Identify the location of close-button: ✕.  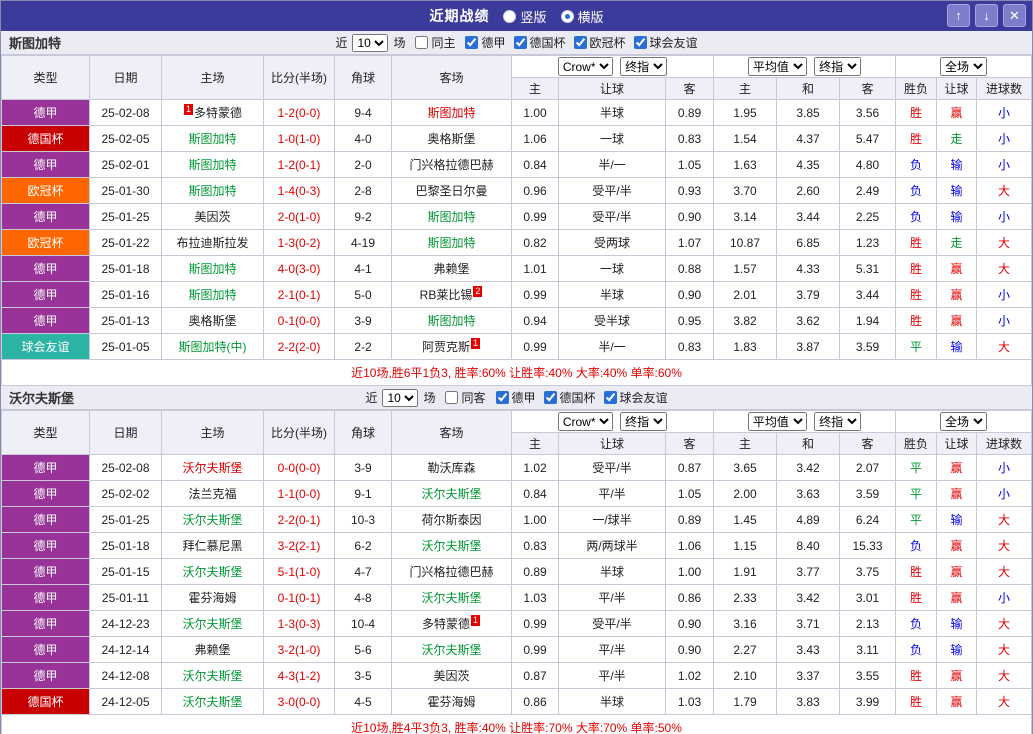
(1014, 15).